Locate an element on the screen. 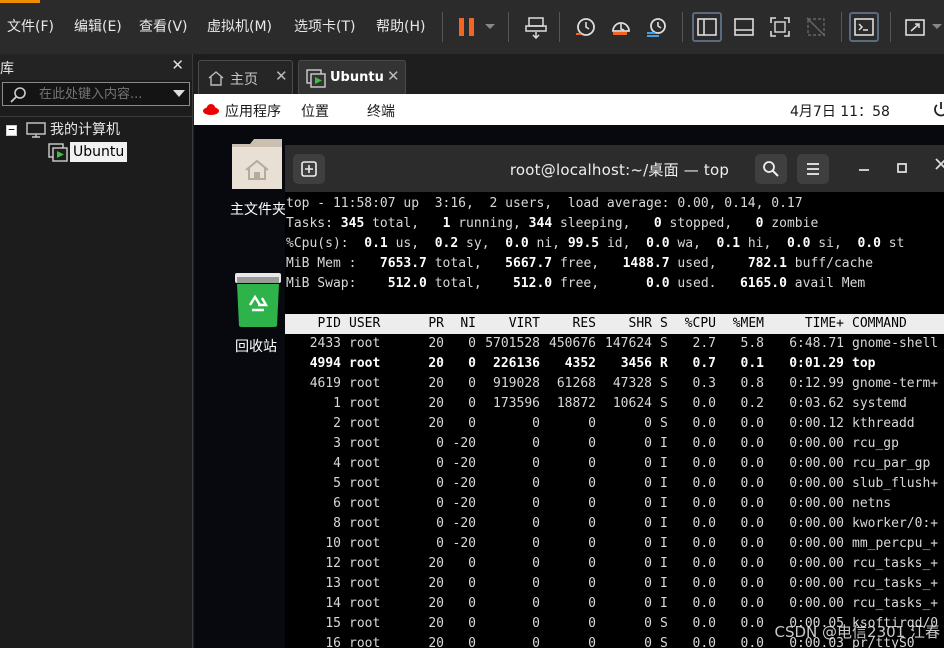 The height and width of the screenshot is (648, 944). search-button is located at coordinates (771, 169).